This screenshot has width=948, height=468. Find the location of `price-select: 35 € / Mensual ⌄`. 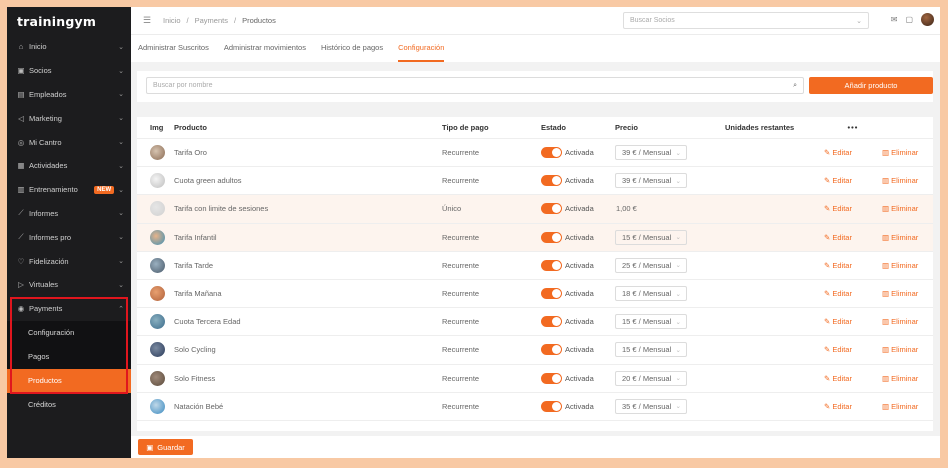

price-select: 35 € / Mensual ⌄ is located at coordinates (651, 406).